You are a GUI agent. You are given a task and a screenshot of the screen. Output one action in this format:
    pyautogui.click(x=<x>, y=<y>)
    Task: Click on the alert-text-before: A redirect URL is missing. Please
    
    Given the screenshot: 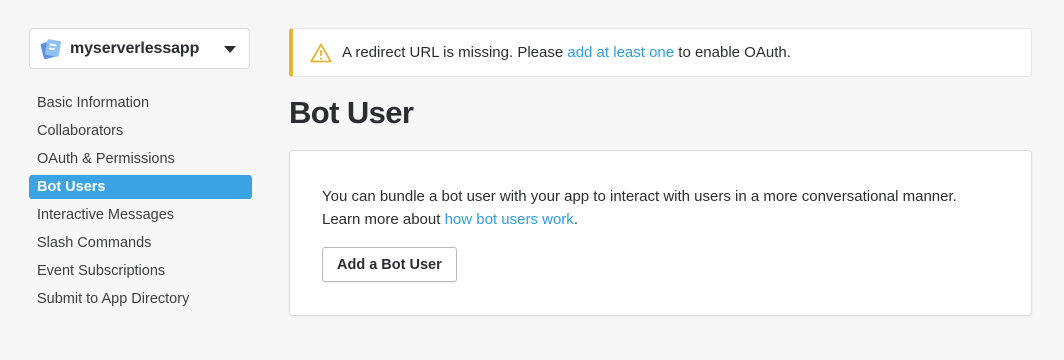 What is the action you would take?
    pyautogui.click(x=455, y=52)
    